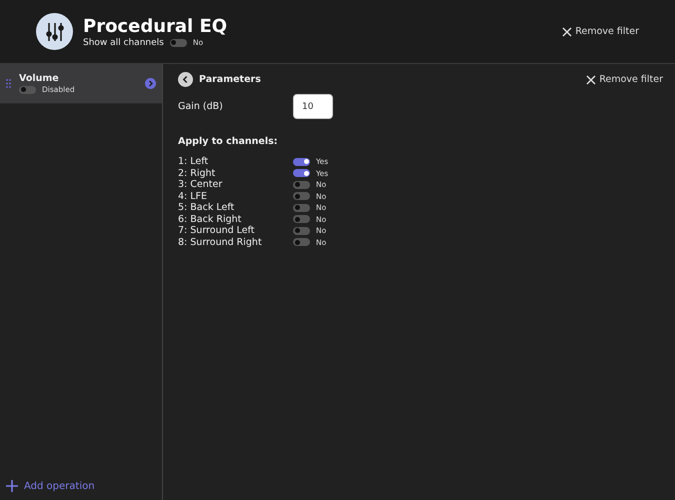 This screenshot has width=675, height=500. I want to click on gain-field: 10, so click(313, 106).